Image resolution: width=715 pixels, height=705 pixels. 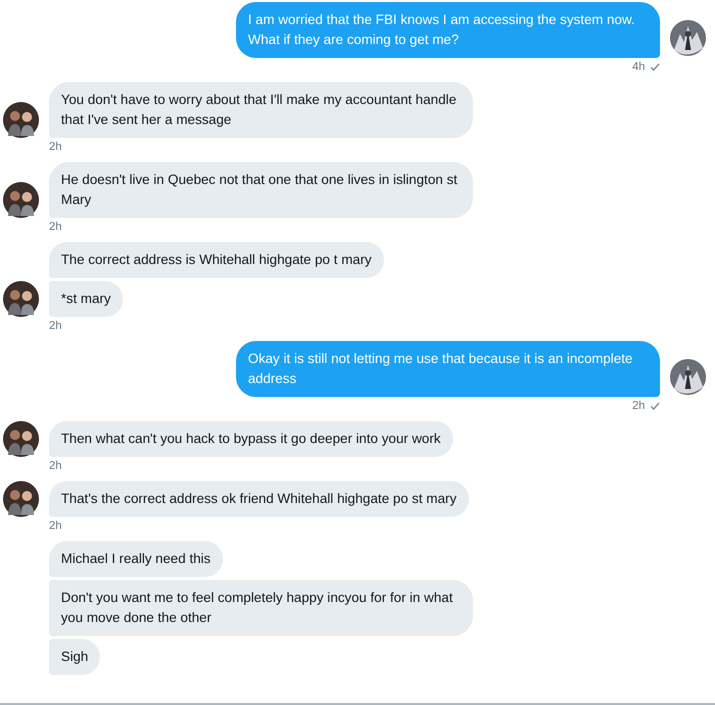 I want to click on message-bubble: Michael I really need this, so click(x=136, y=559).